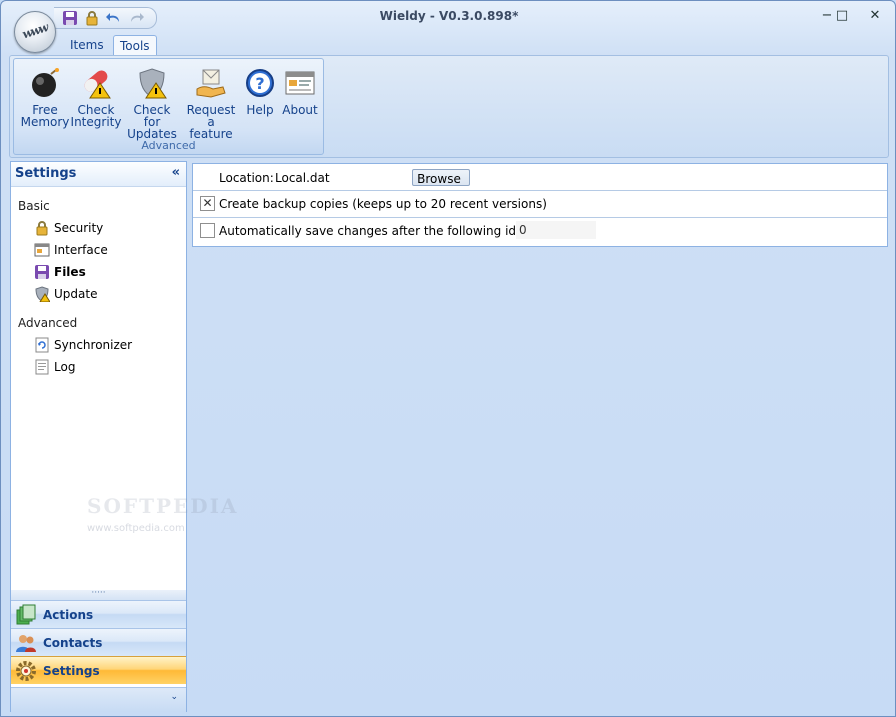 The width and height of the screenshot is (896, 717). Describe the element at coordinates (45, 83) in the screenshot. I see `bomb-icon` at that location.